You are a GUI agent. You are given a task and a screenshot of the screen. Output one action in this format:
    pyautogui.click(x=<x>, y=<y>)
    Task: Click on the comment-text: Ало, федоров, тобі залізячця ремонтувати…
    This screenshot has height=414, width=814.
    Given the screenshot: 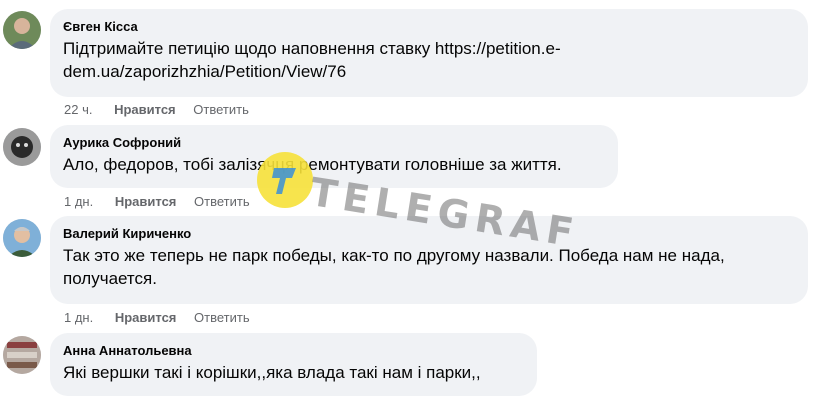 What is the action you would take?
    pyautogui.click(x=312, y=164)
    